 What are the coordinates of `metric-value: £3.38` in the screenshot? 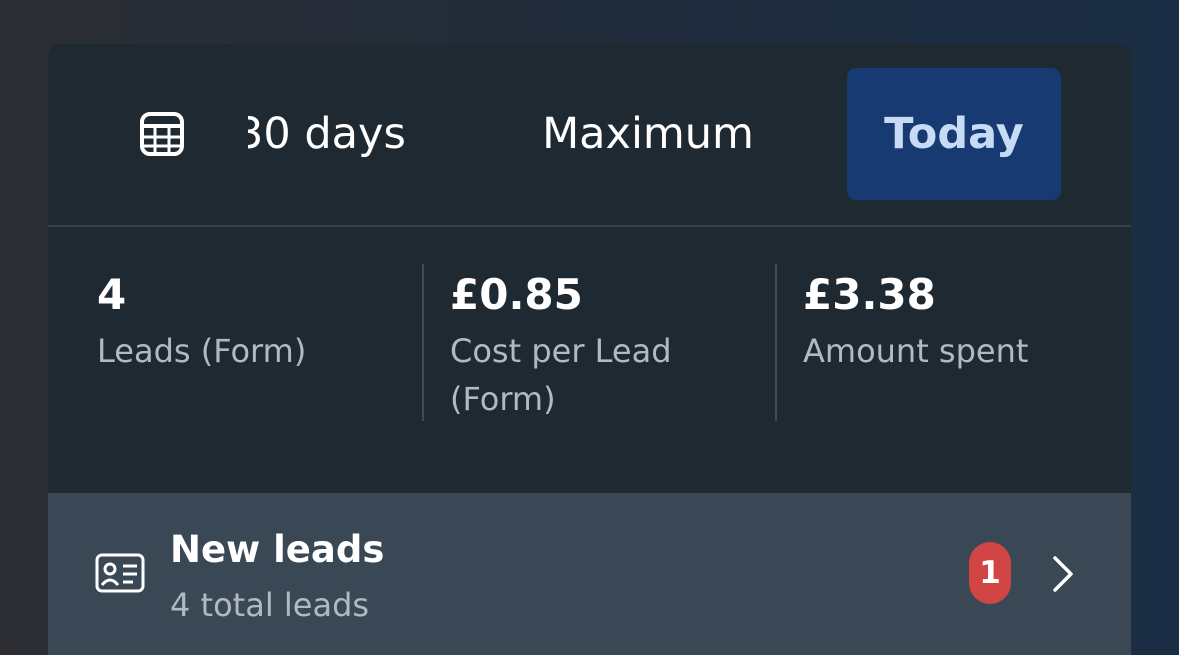 It's located at (869, 294).